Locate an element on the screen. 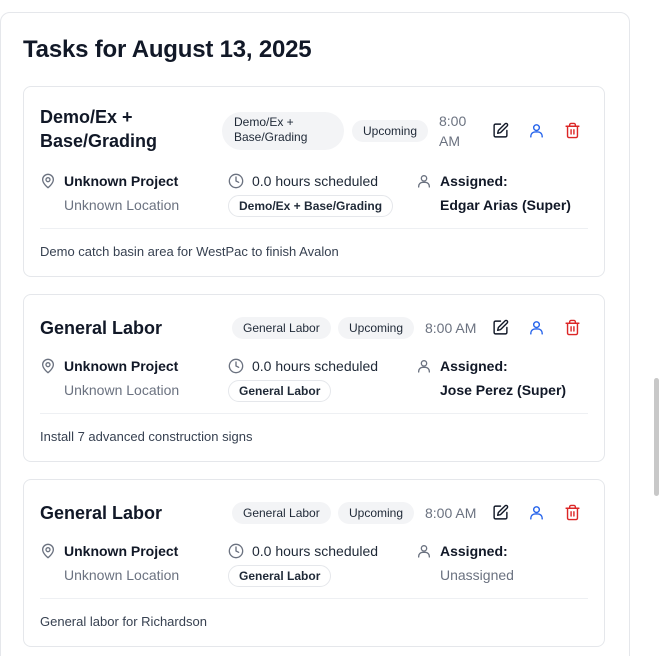  task-type-badge: Demo/Ex + Base/Grading is located at coordinates (311, 206).